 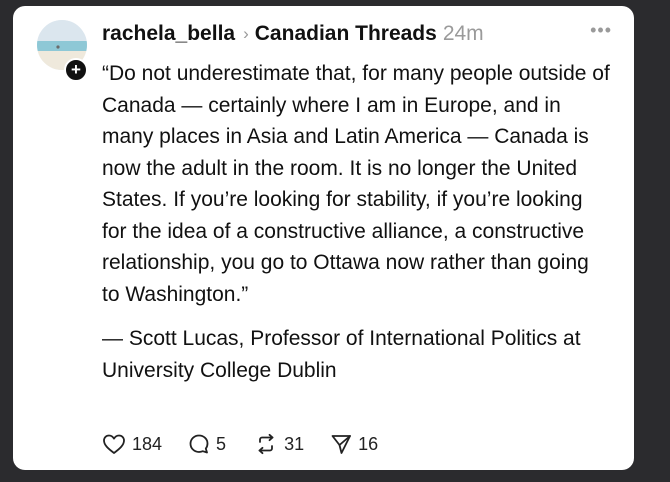 I want to click on heart-icon, so click(x=114, y=444).